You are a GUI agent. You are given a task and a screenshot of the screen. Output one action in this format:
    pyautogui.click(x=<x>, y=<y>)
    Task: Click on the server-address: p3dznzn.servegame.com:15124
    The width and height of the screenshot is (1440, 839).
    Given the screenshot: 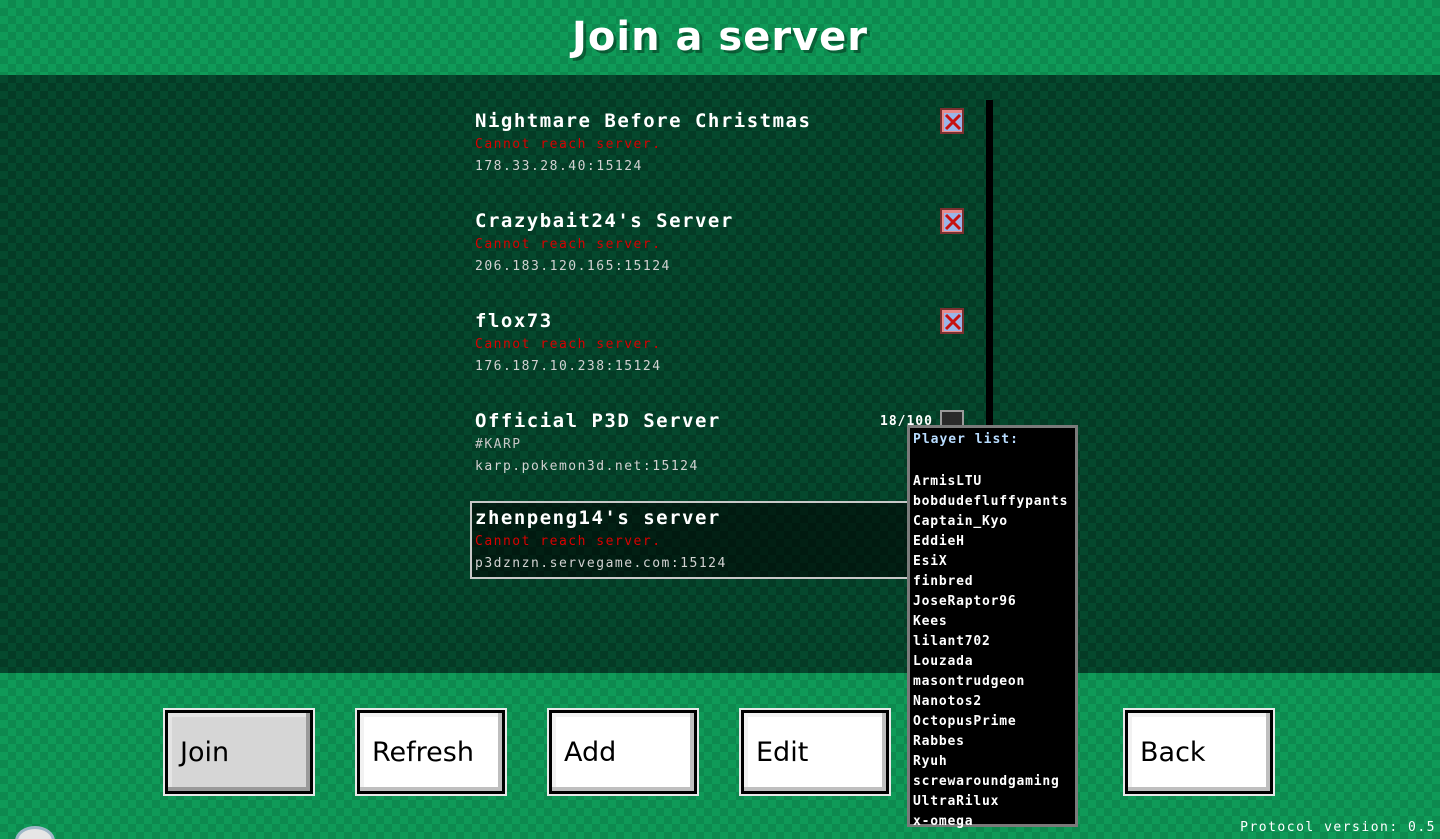 What is the action you would take?
    pyautogui.click(x=601, y=563)
    